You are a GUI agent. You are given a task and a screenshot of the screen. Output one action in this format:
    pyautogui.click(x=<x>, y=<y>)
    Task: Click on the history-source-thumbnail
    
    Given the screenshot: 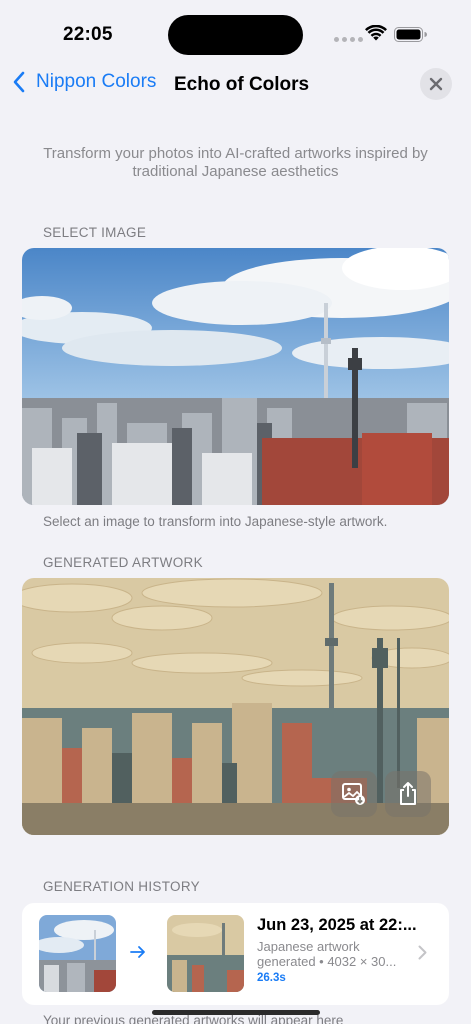 What is the action you would take?
    pyautogui.click(x=77, y=953)
    